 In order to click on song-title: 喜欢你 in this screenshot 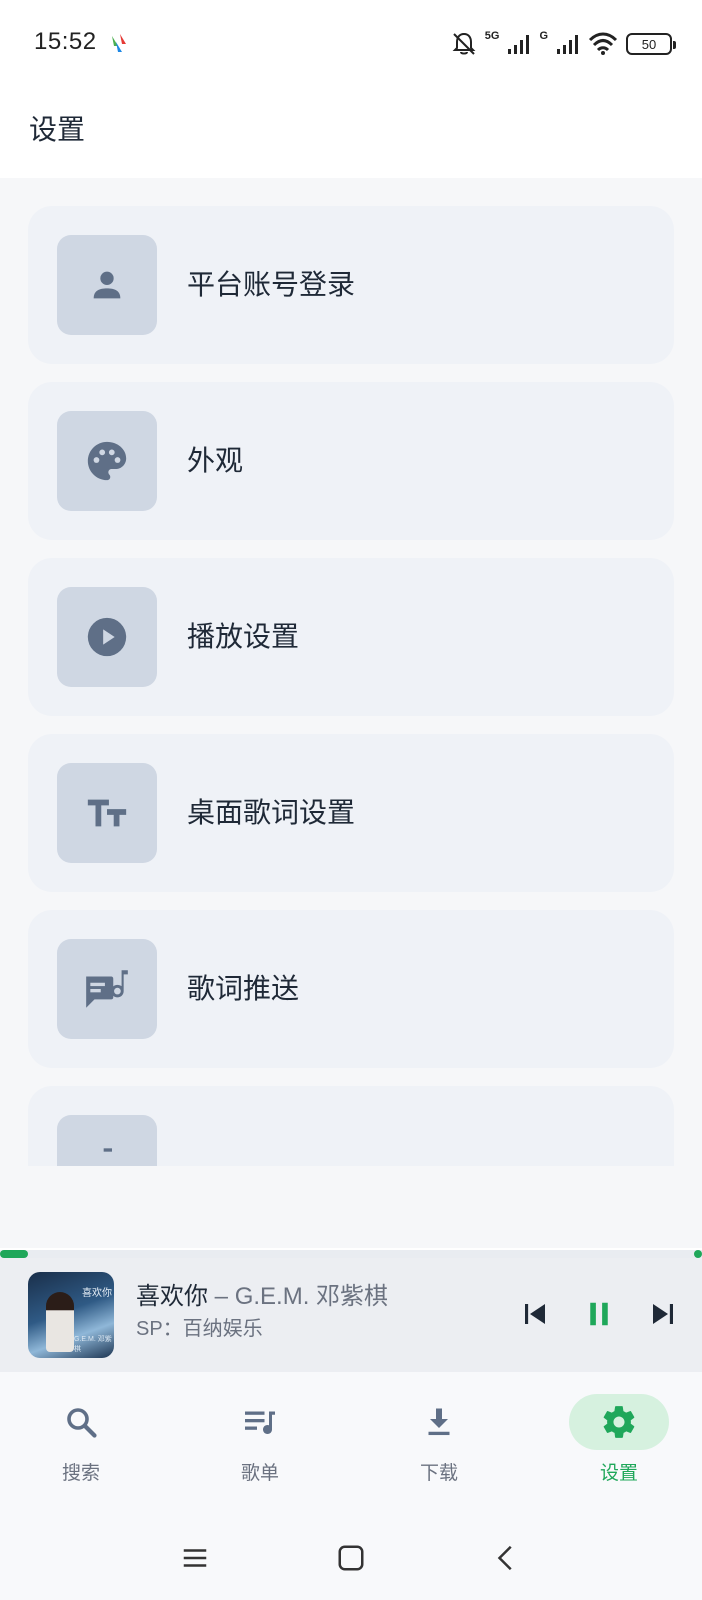, I will do `click(172, 1296)`.